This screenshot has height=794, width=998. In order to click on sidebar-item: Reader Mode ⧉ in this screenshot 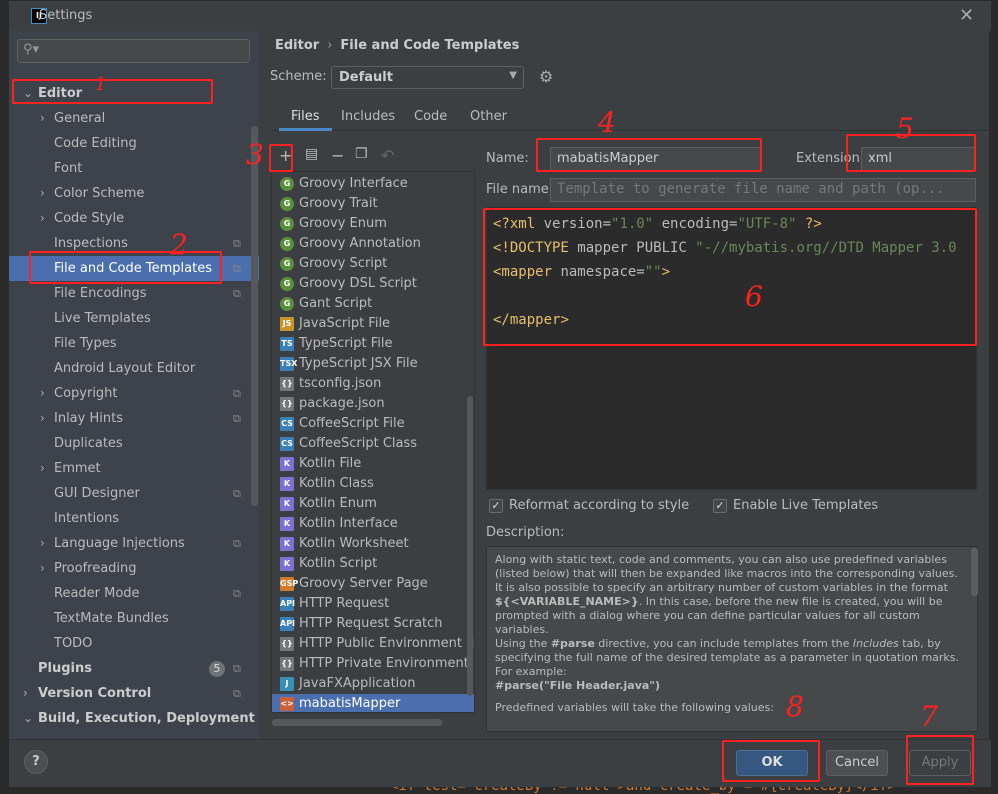, I will do `click(134, 593)`.